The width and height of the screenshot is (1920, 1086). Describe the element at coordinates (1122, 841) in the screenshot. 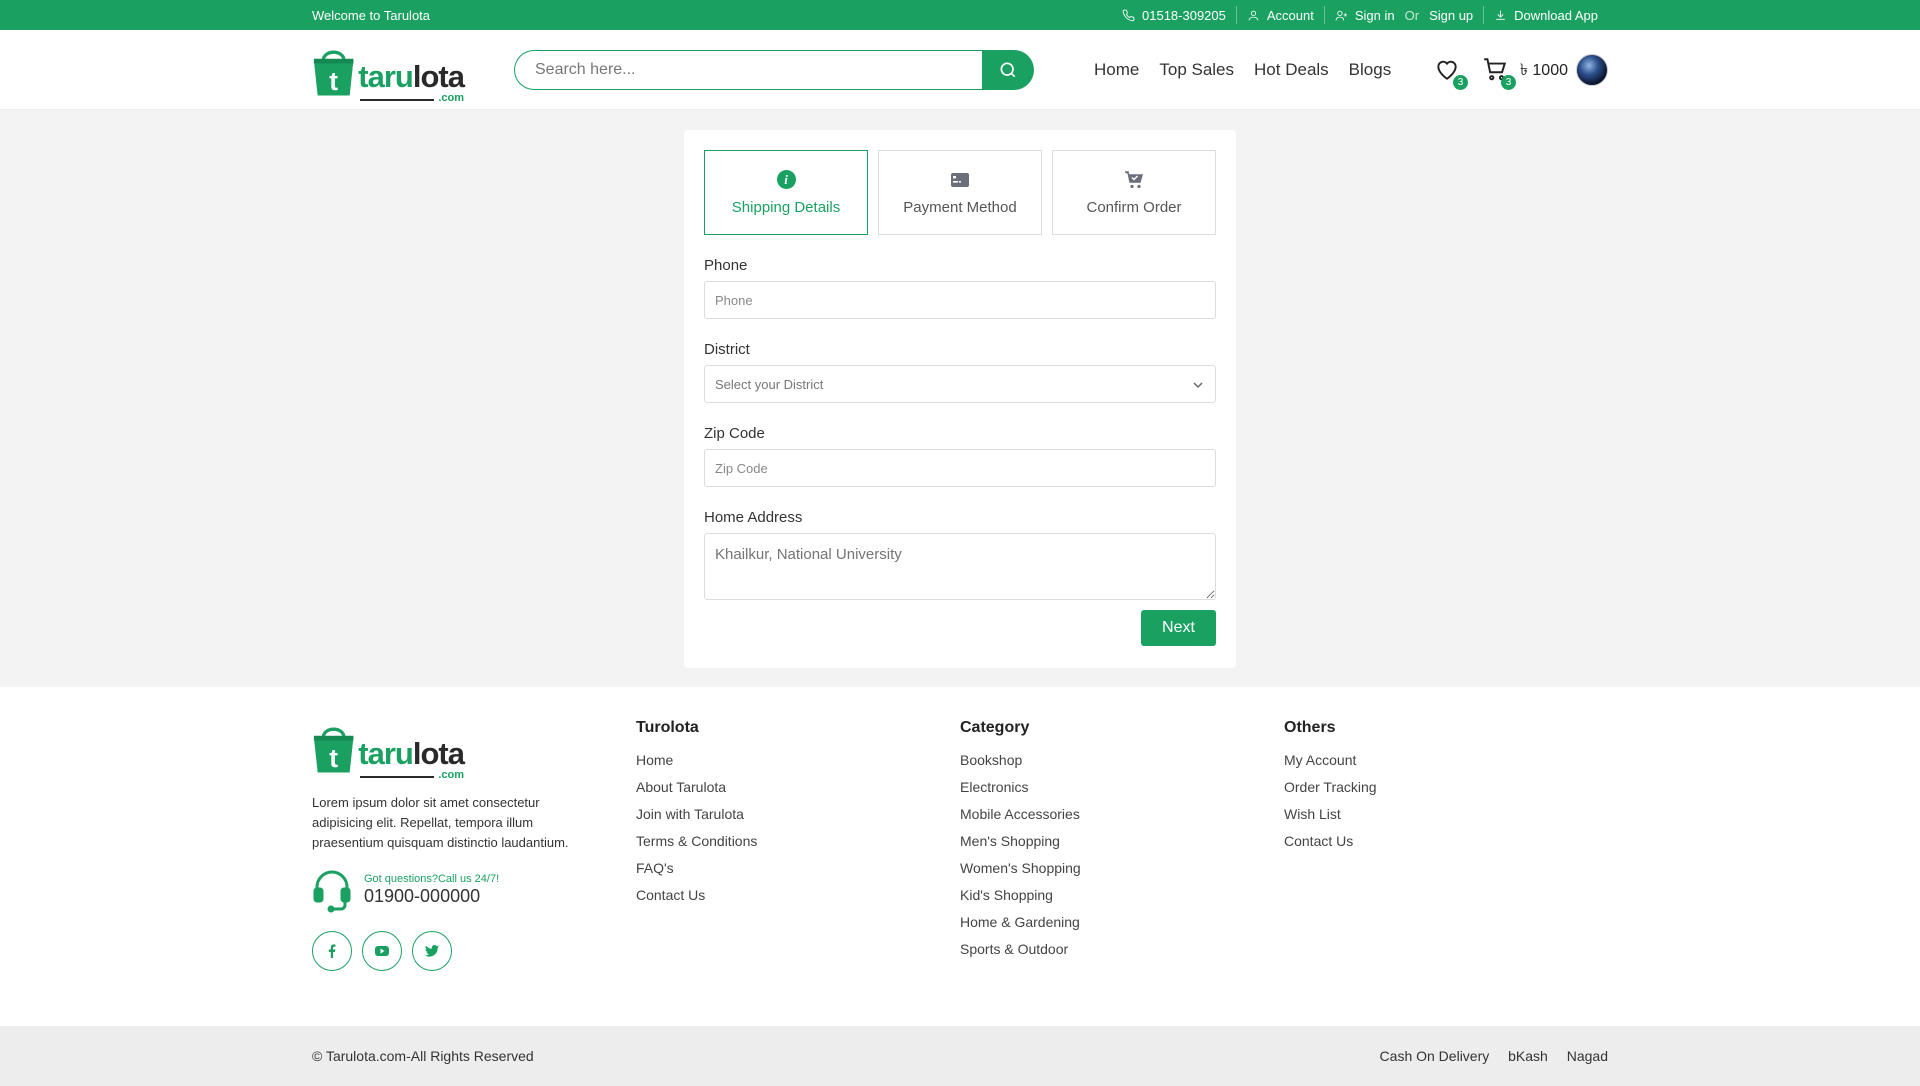

I see `footer-link-mens-shopping: Men's Shopping` at that location.